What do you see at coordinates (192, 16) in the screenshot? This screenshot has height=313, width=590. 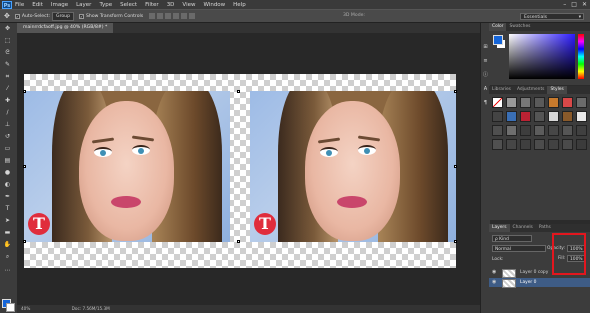 I see `align-right-icon` at bounding box center [192, 16].